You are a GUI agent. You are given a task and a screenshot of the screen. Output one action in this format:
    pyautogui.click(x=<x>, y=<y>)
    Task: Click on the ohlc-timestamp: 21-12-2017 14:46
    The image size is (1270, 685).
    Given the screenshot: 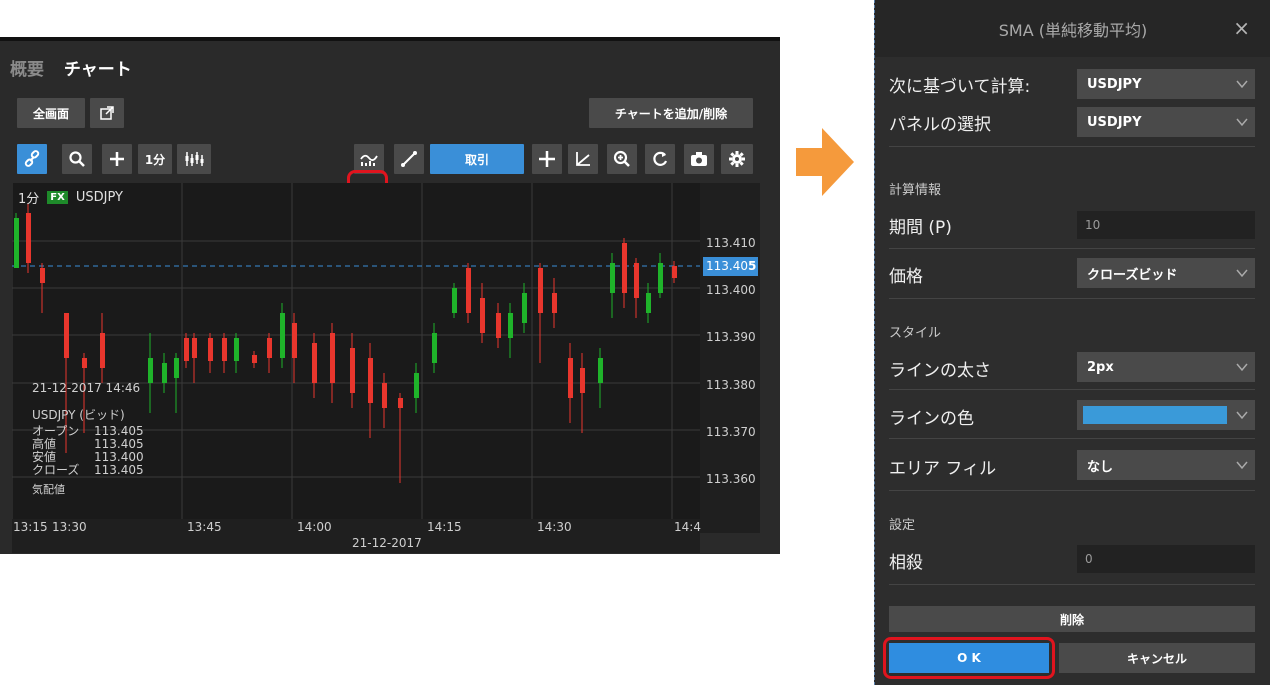 What is the action you would take?
    pyautogui.click(x=86, y=388)
    